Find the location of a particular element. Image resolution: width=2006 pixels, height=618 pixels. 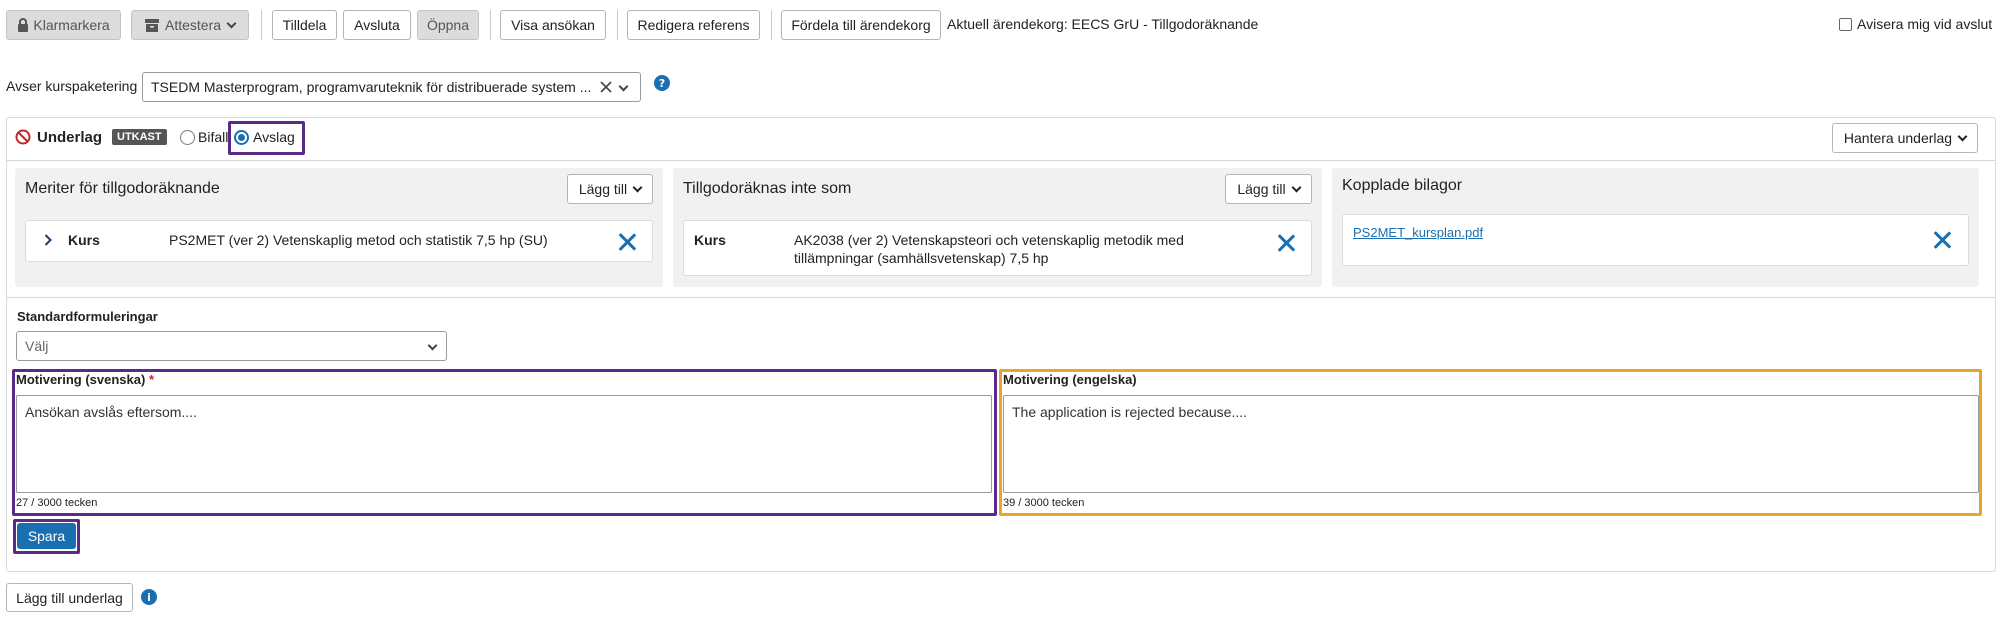

tilldela-label: Tilldela is located at coordinates (304, 25).